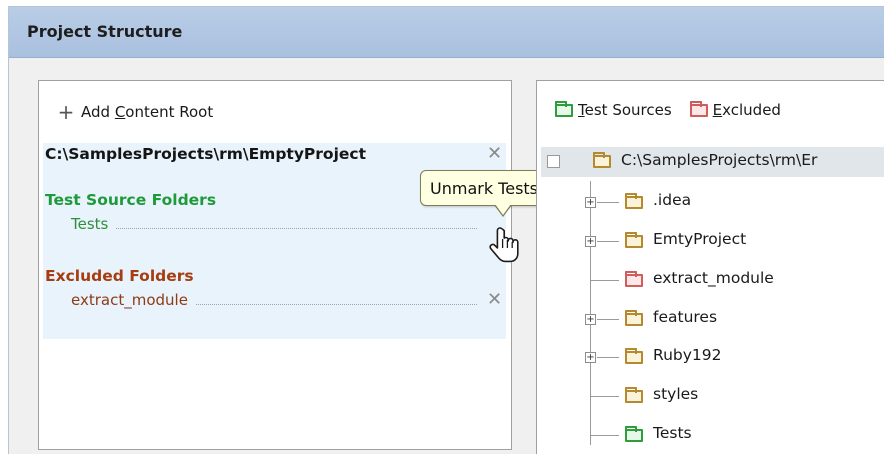 Image resolution: width=884 pixels, height=454 pixels. I want to click on tree-item-ruby192: + Ruby192, so click(707, 356).